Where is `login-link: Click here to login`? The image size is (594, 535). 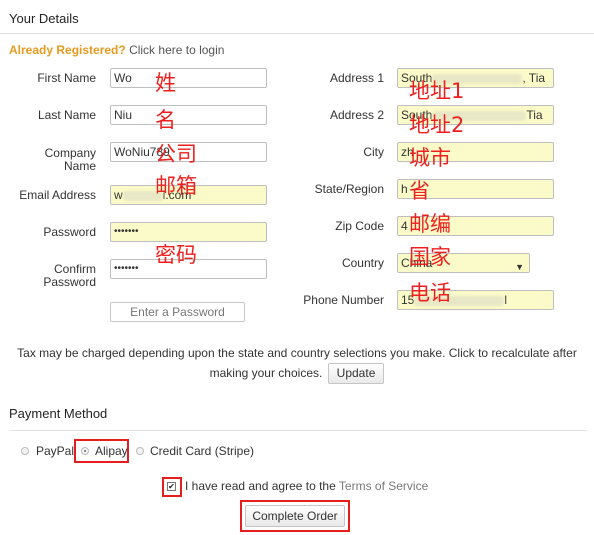 login-link: Click here to login is located at coordinates (176, 50).